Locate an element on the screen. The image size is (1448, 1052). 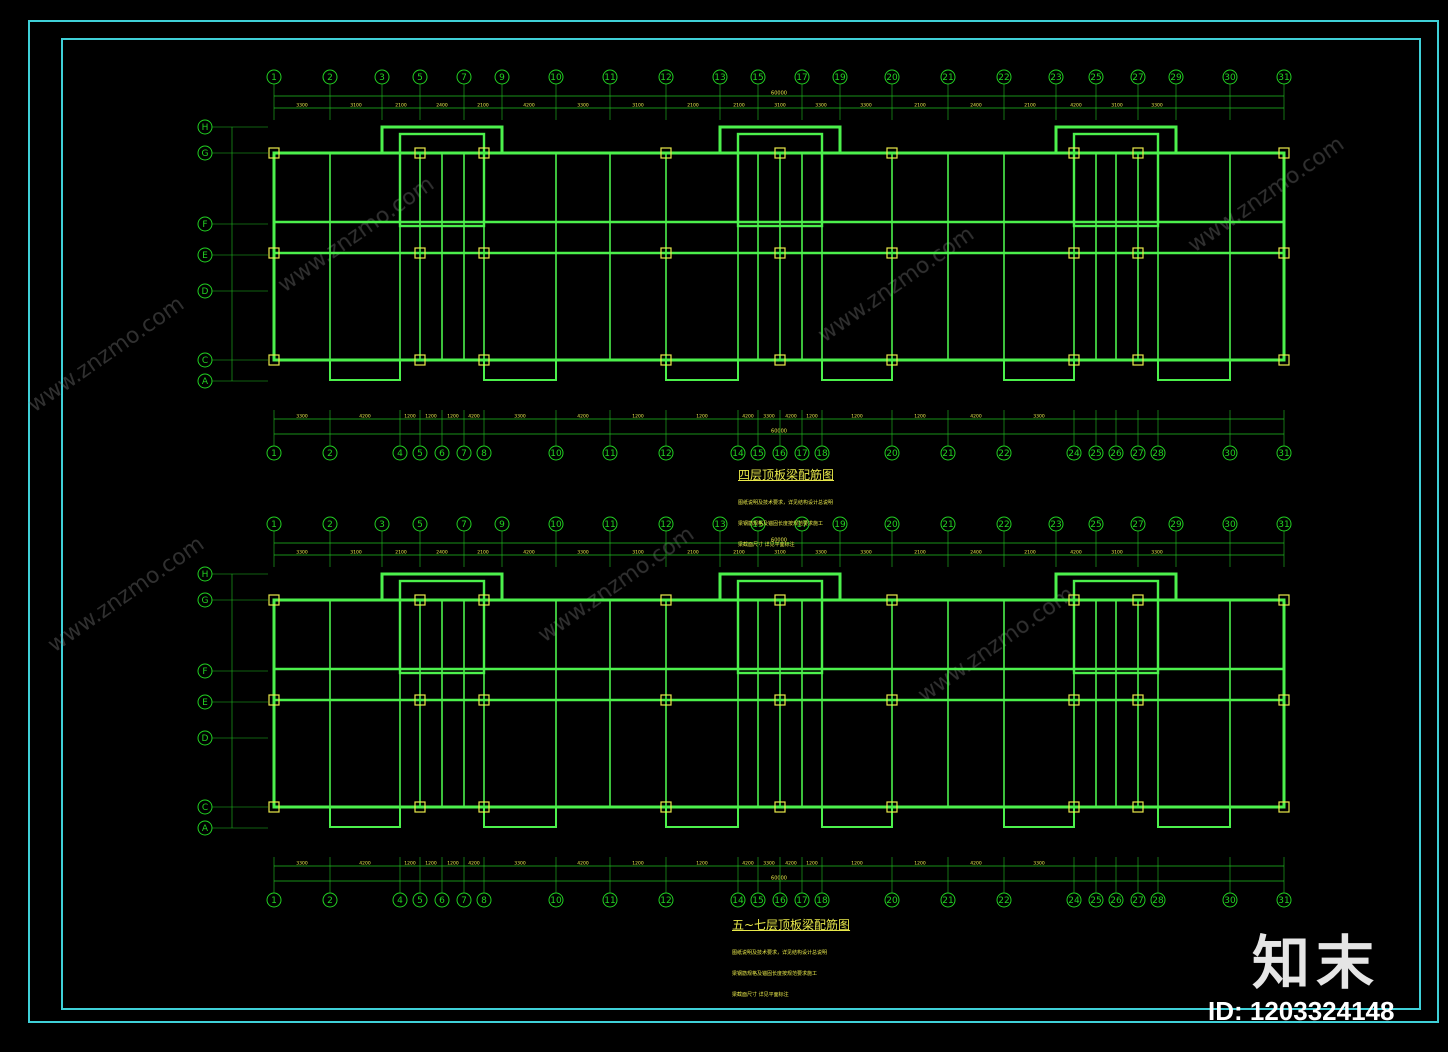
axis-label: 17 is located at coordinates (801, 901).